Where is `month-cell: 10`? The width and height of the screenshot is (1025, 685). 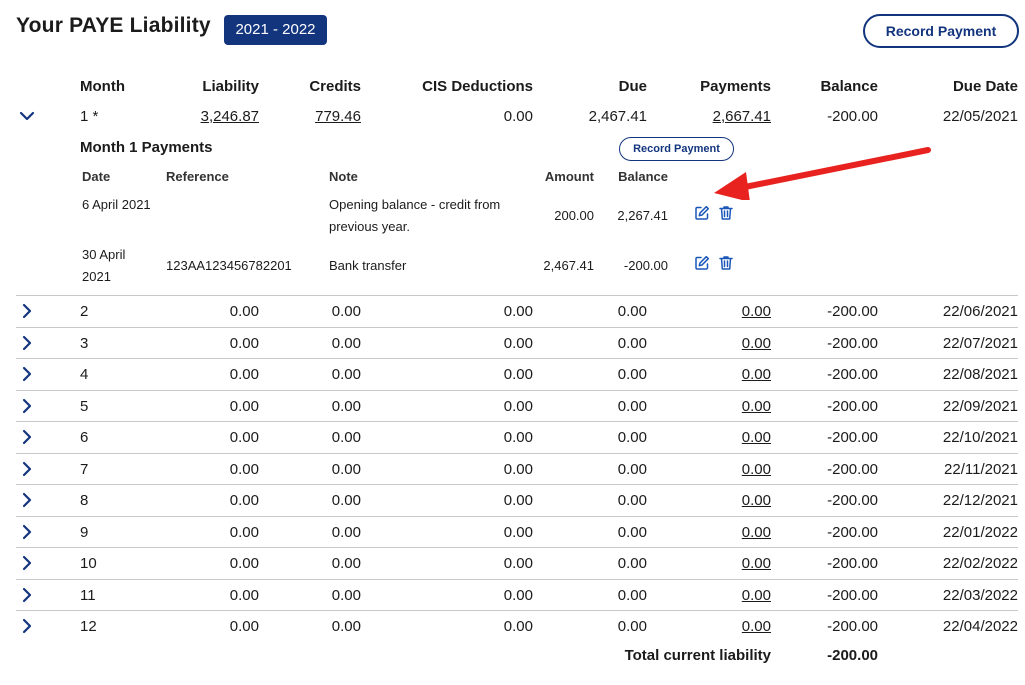 month-cell: 10 is located at coordinates (88, 563).